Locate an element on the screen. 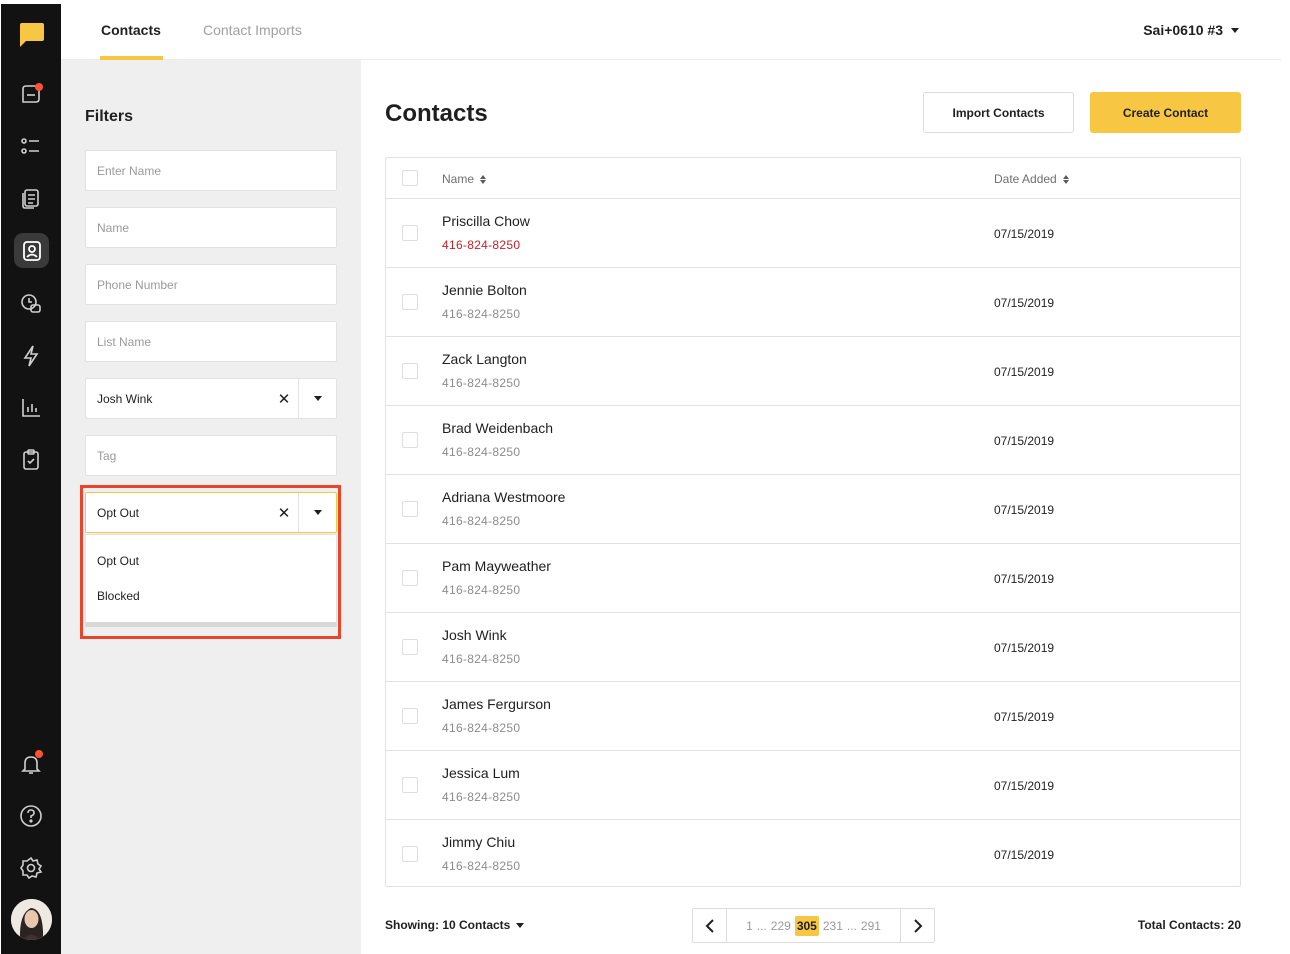 The height and width of the screenshot is (954, 1290). settings-icon is located at coordinates (31, 868).